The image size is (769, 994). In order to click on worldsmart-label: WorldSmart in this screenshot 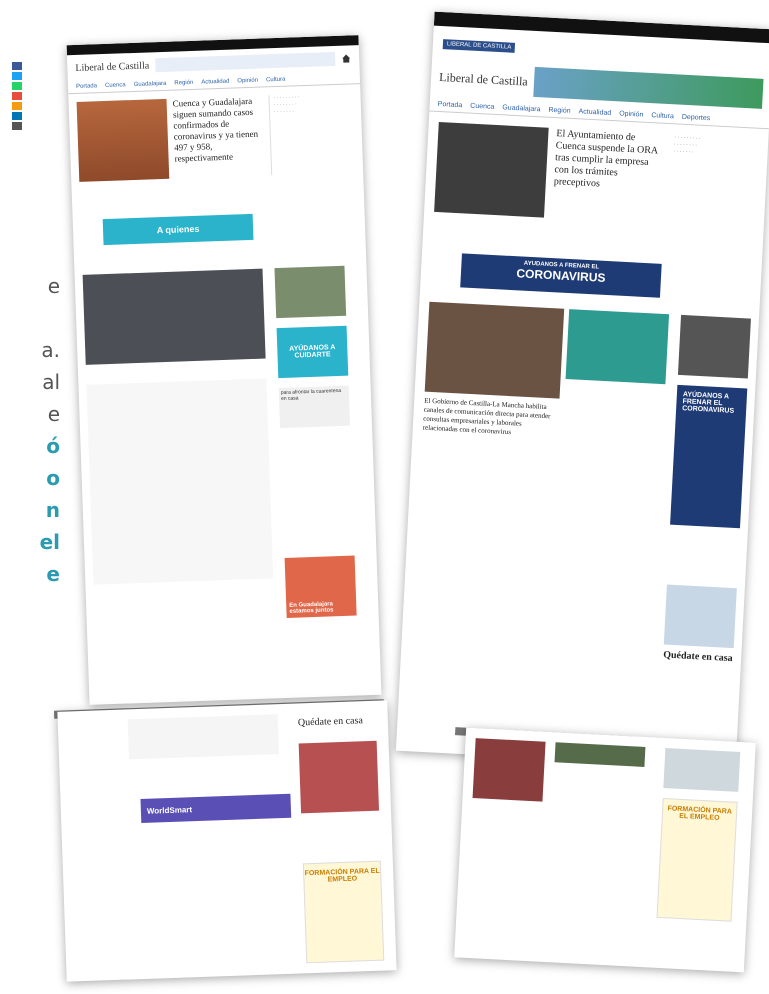, I will do `click(169, 810)`.